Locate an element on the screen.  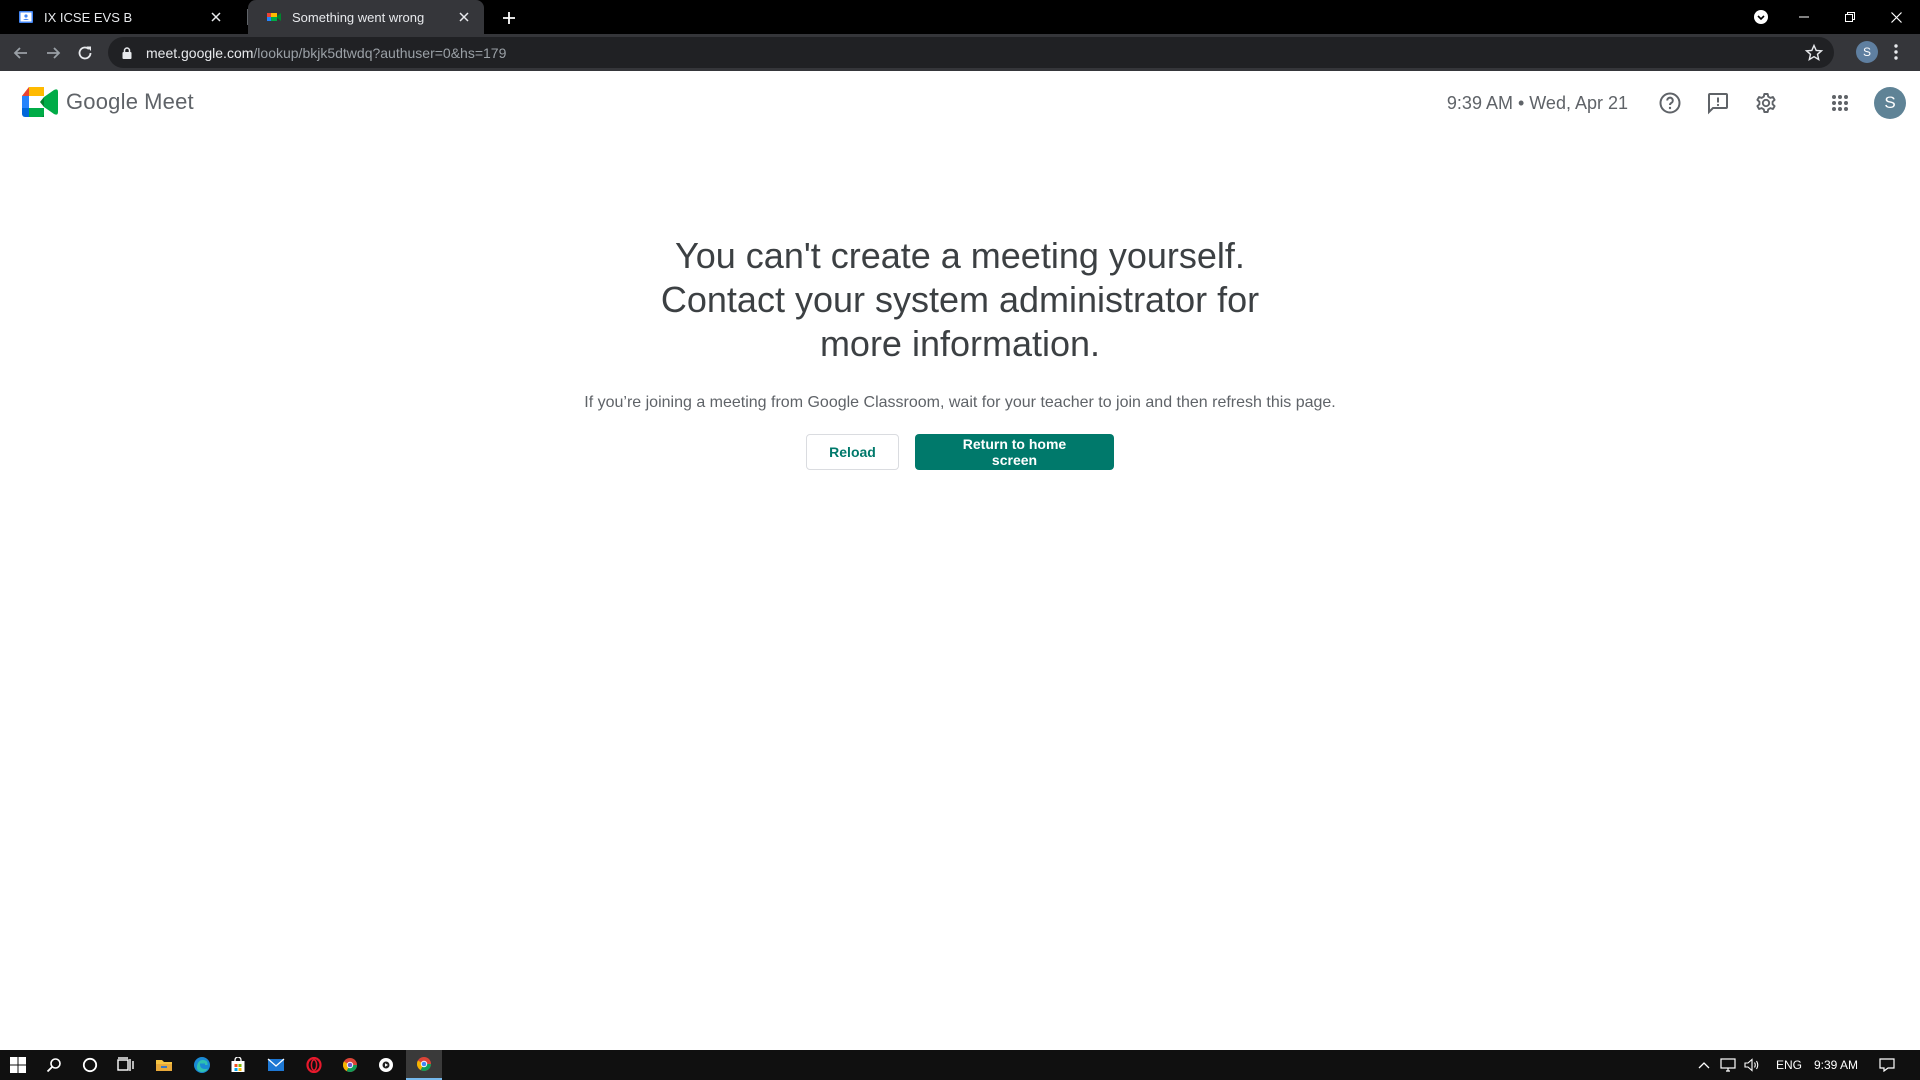
taskbar-mail is located at coordinates (276, 1065).